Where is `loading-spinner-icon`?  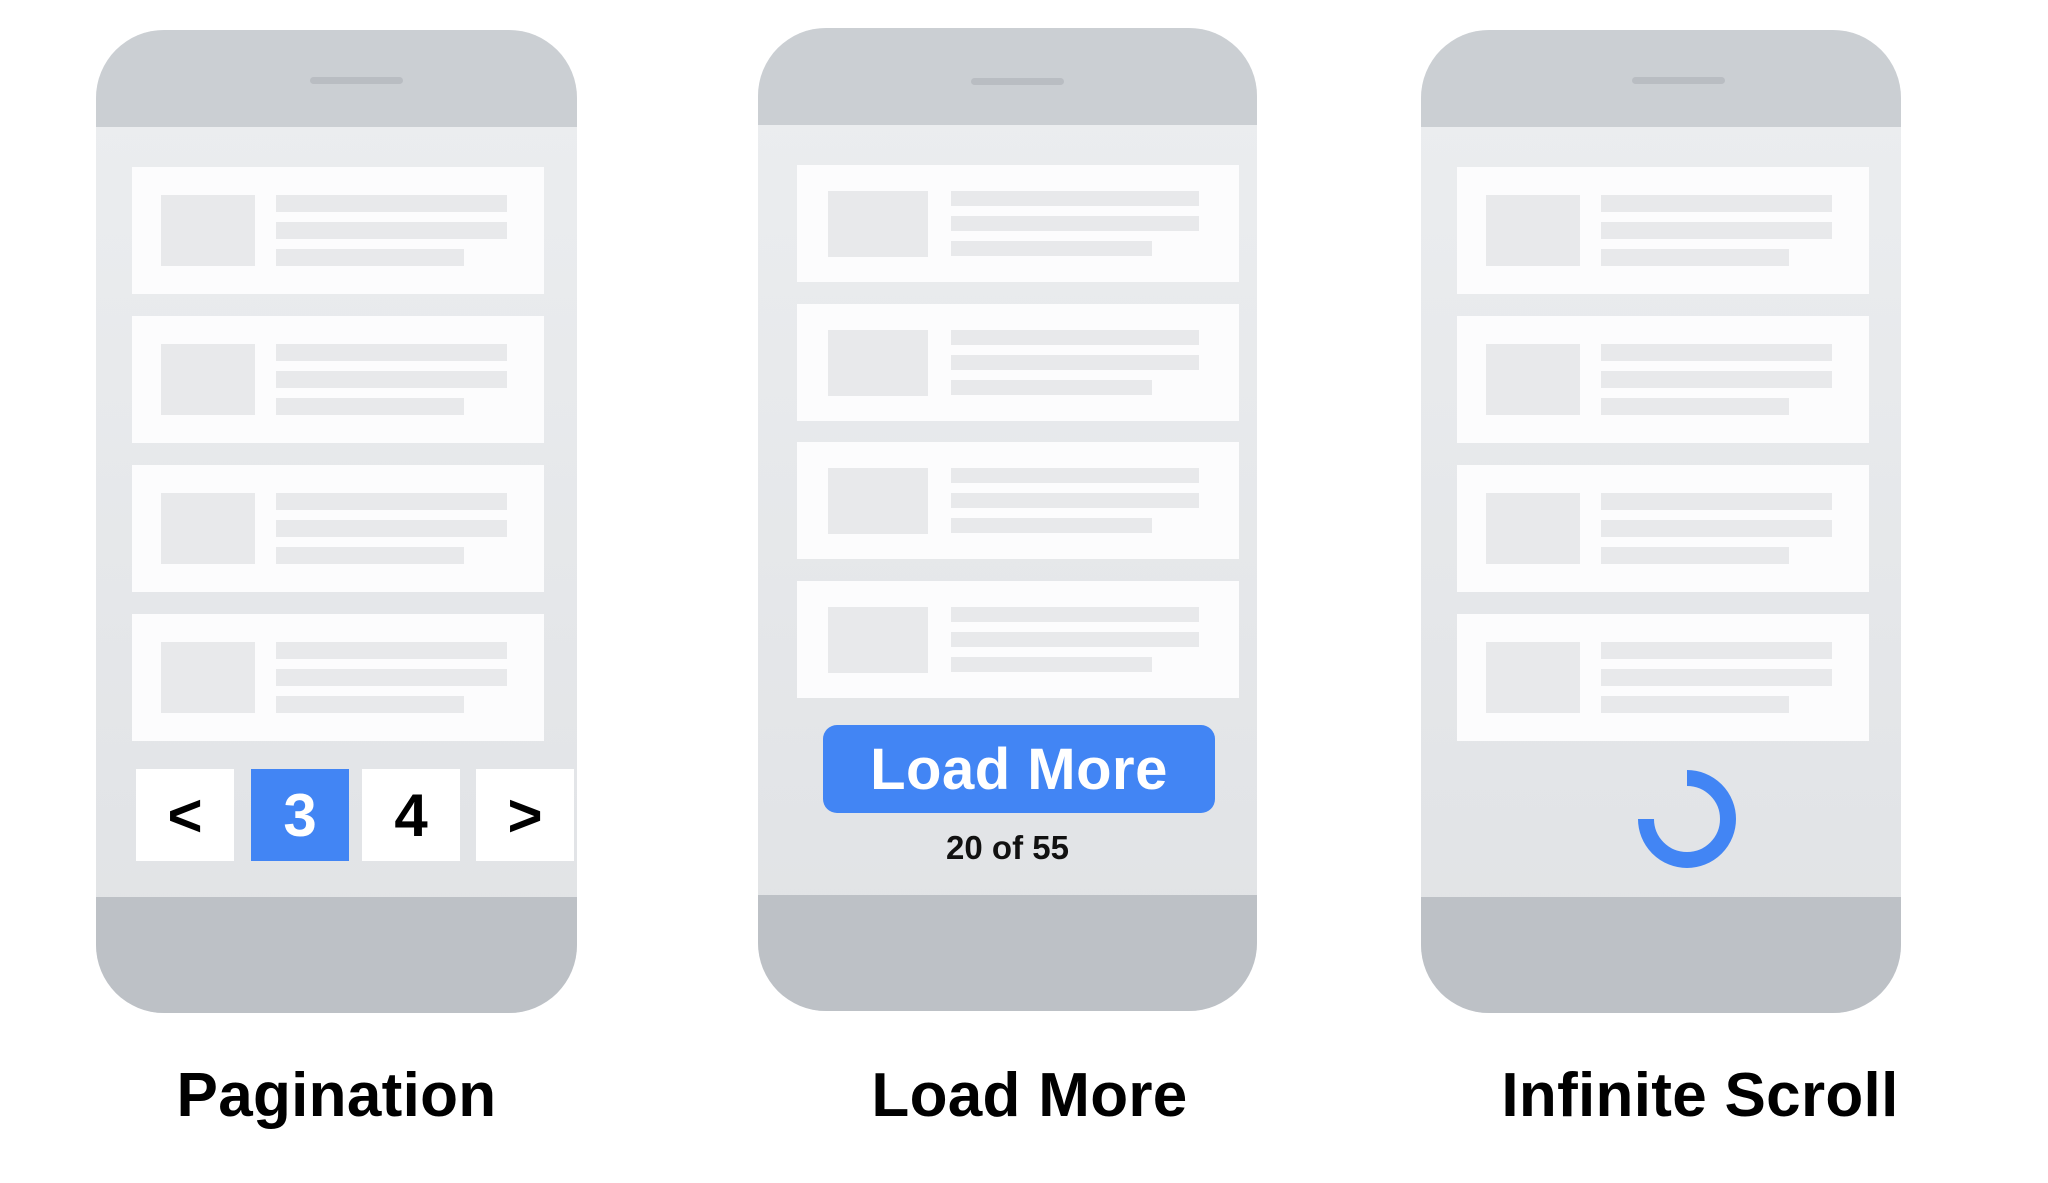
loading-spinner-icon is located at coordinates (1687, 819).